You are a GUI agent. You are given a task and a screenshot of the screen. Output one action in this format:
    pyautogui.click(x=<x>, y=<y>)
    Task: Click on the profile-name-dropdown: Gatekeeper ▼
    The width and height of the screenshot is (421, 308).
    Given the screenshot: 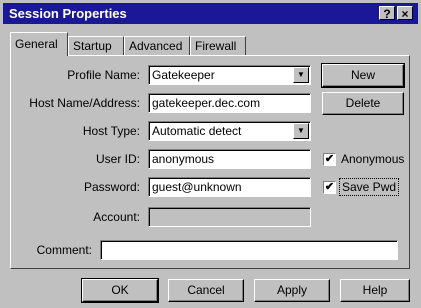 What is the action you would take?
    pyautogui.click(x=229, y=75)
    